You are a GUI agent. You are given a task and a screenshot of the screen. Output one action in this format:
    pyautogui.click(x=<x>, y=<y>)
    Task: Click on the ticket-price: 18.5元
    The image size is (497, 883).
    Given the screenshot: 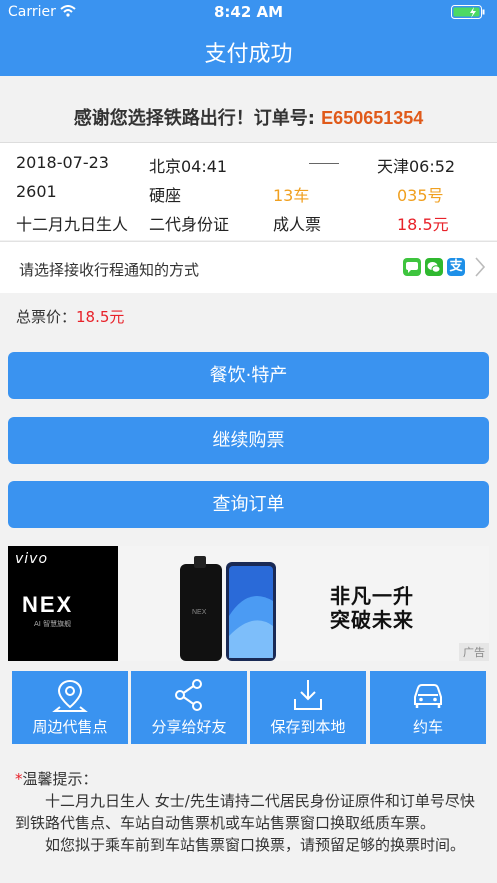 What is the action you would take?
    pyautogui.click(x=423, y=224)
    